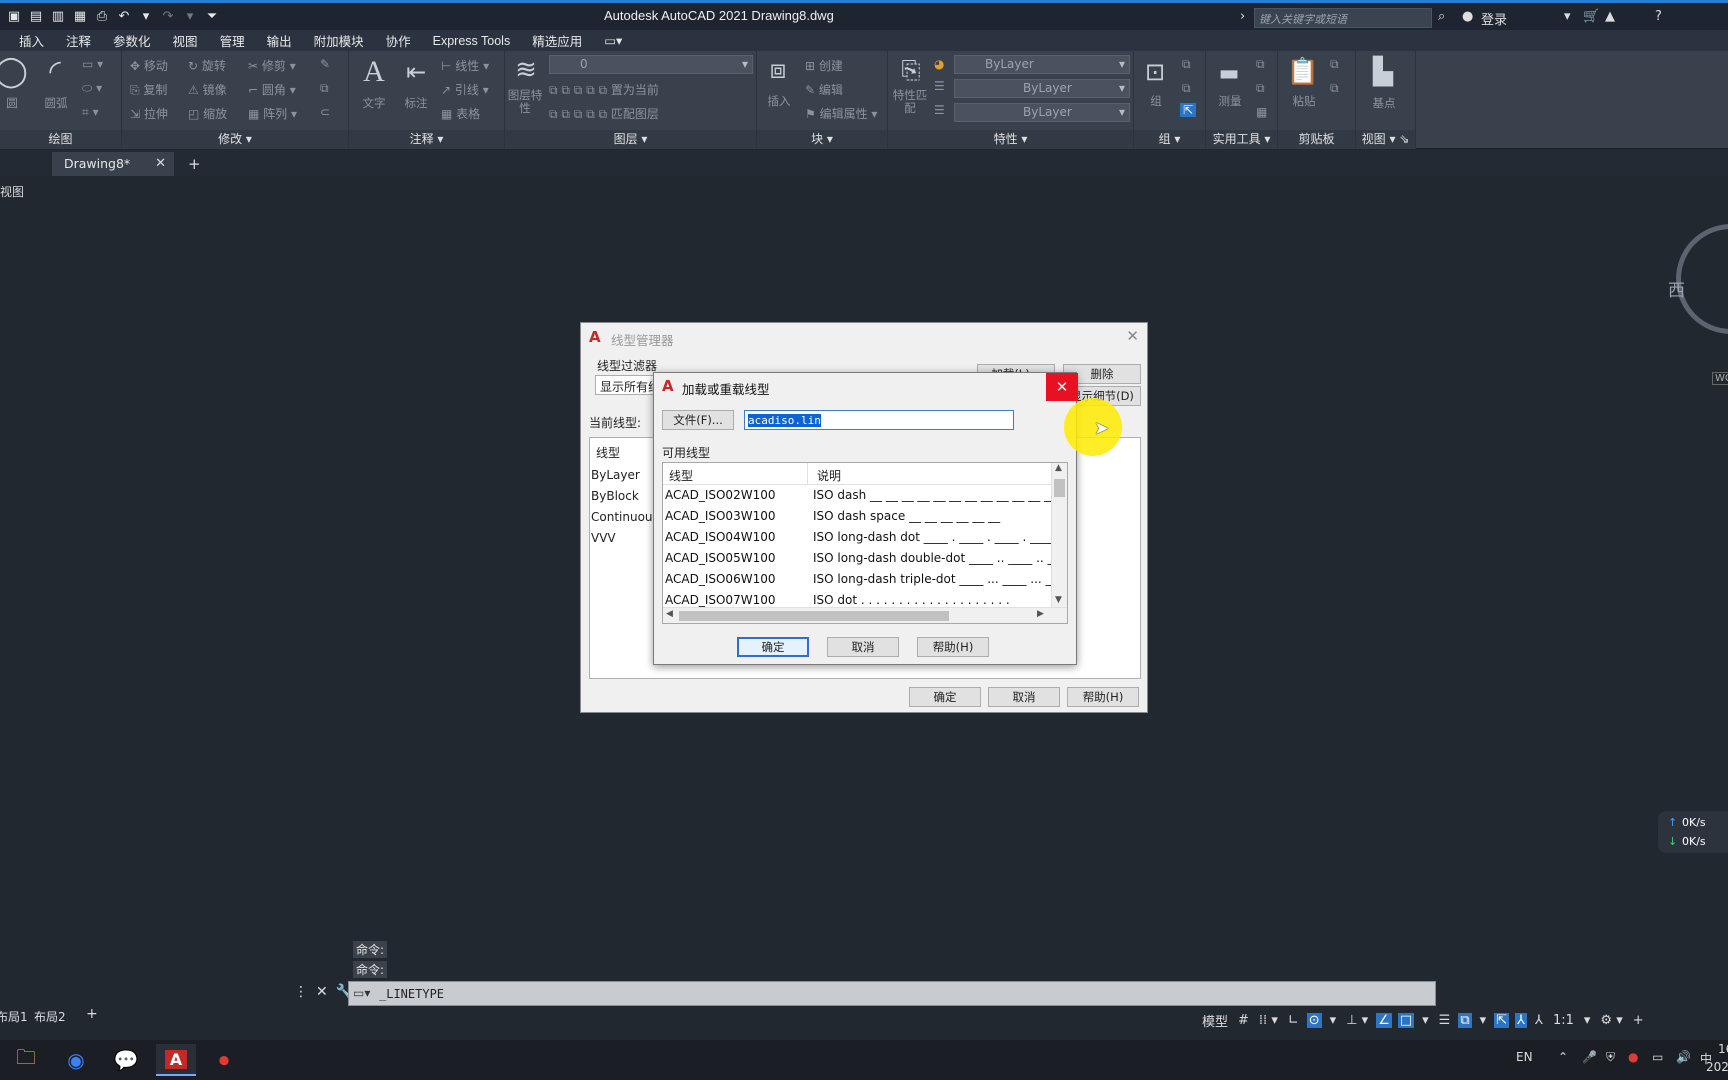 Image resolution: width=1728 pixels, height=1080 pixels. Describe the element at coordinates (1261, 112) in the screenshot. I see `util-icon-3: ▦` at that location.